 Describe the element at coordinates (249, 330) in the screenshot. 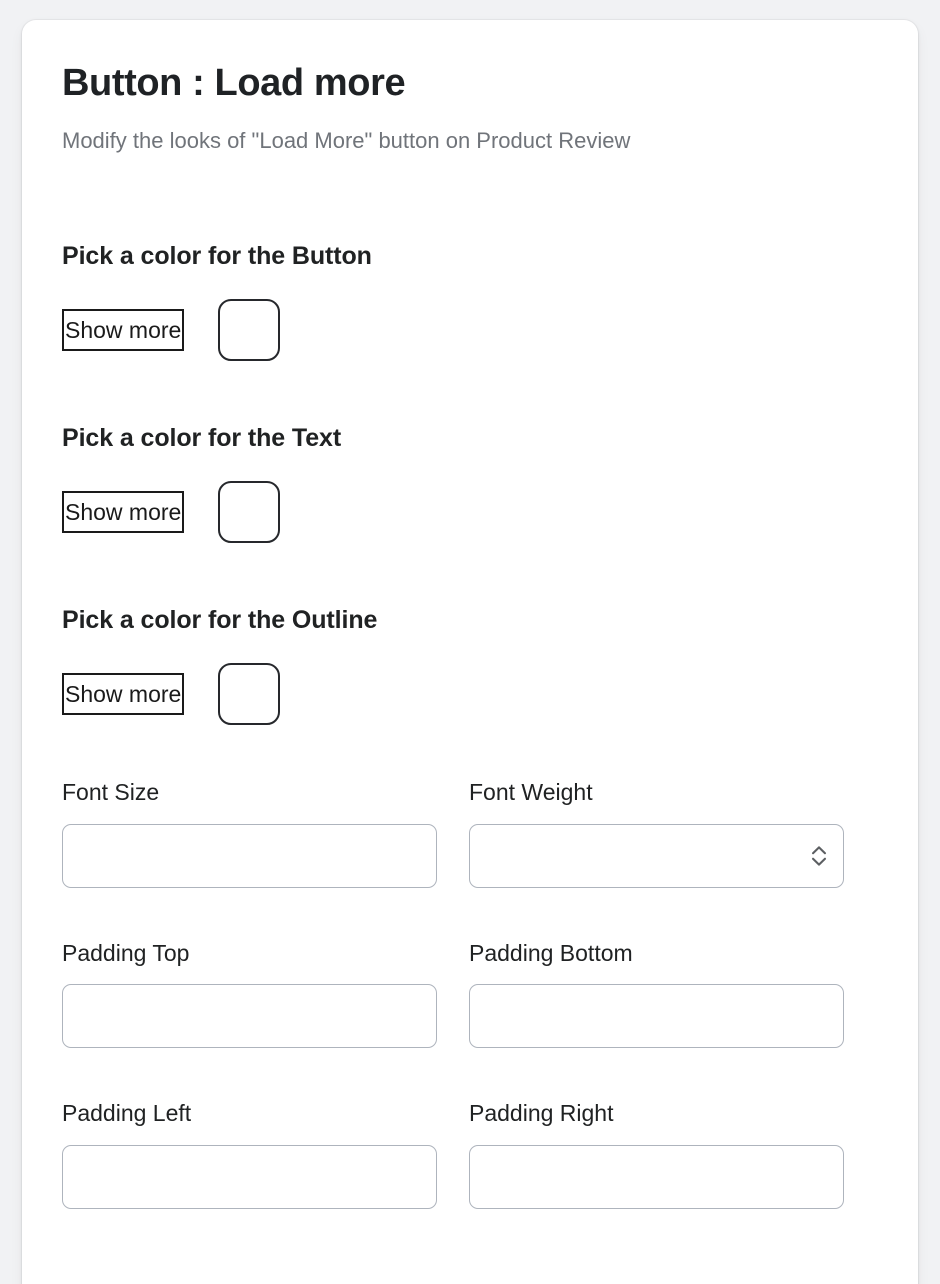

I see `color-swatch-button` at that location.